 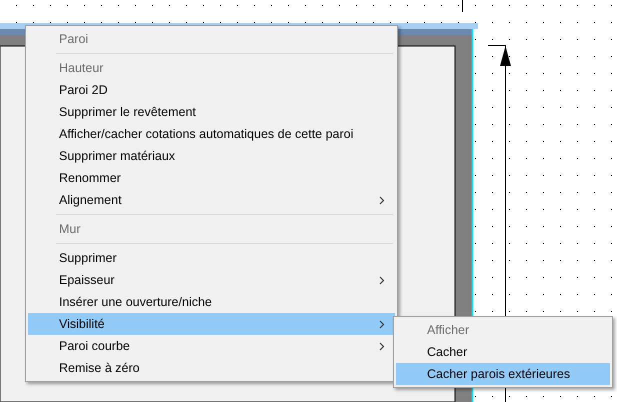 I want to click on menu-item: Cacher parois extérieures, so click(x=503, y=374).